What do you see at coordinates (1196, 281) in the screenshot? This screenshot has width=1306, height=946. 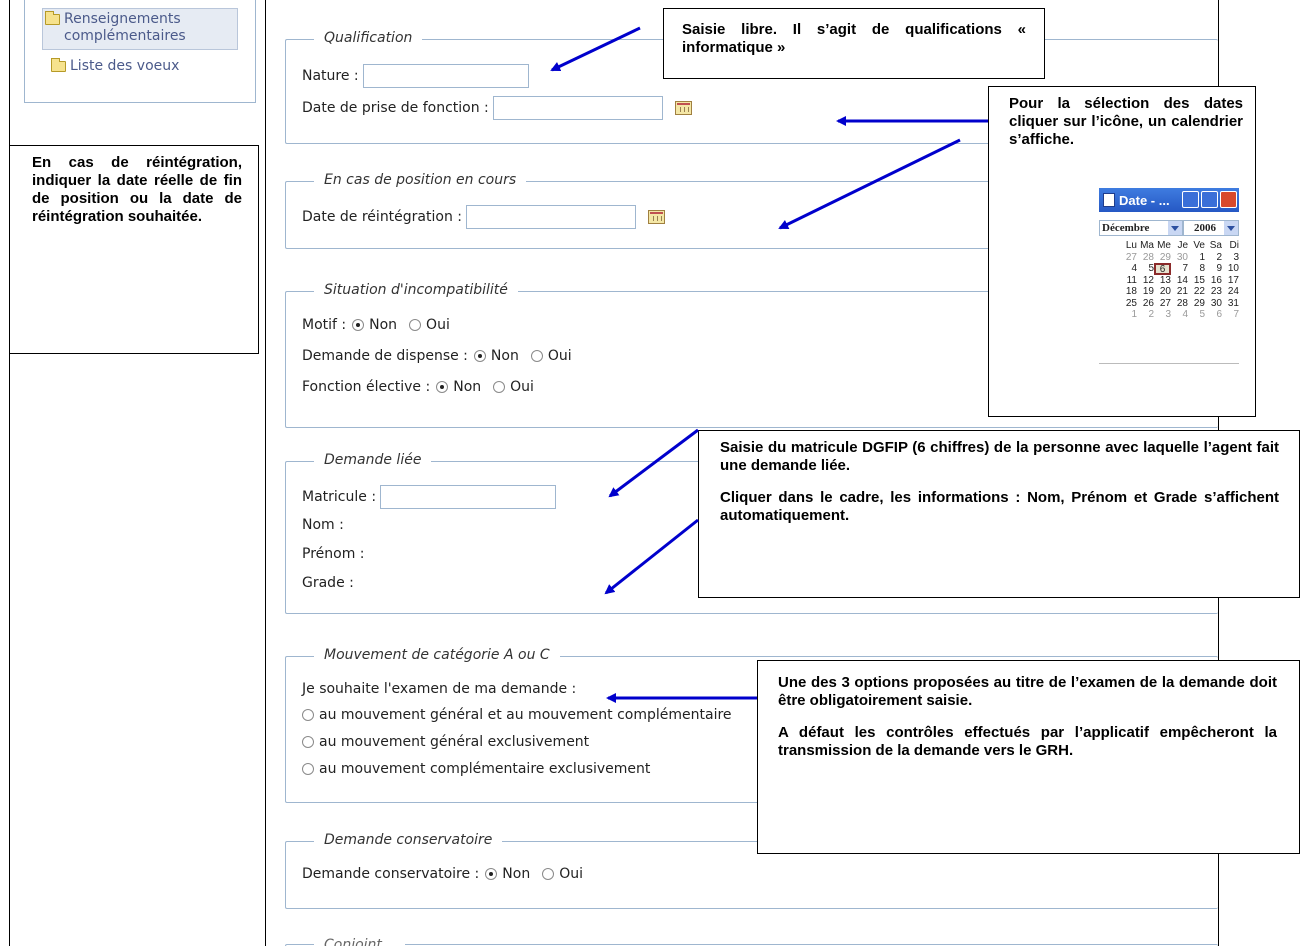 I see `calendar-day: 15` at bounding box center [1196, 281].